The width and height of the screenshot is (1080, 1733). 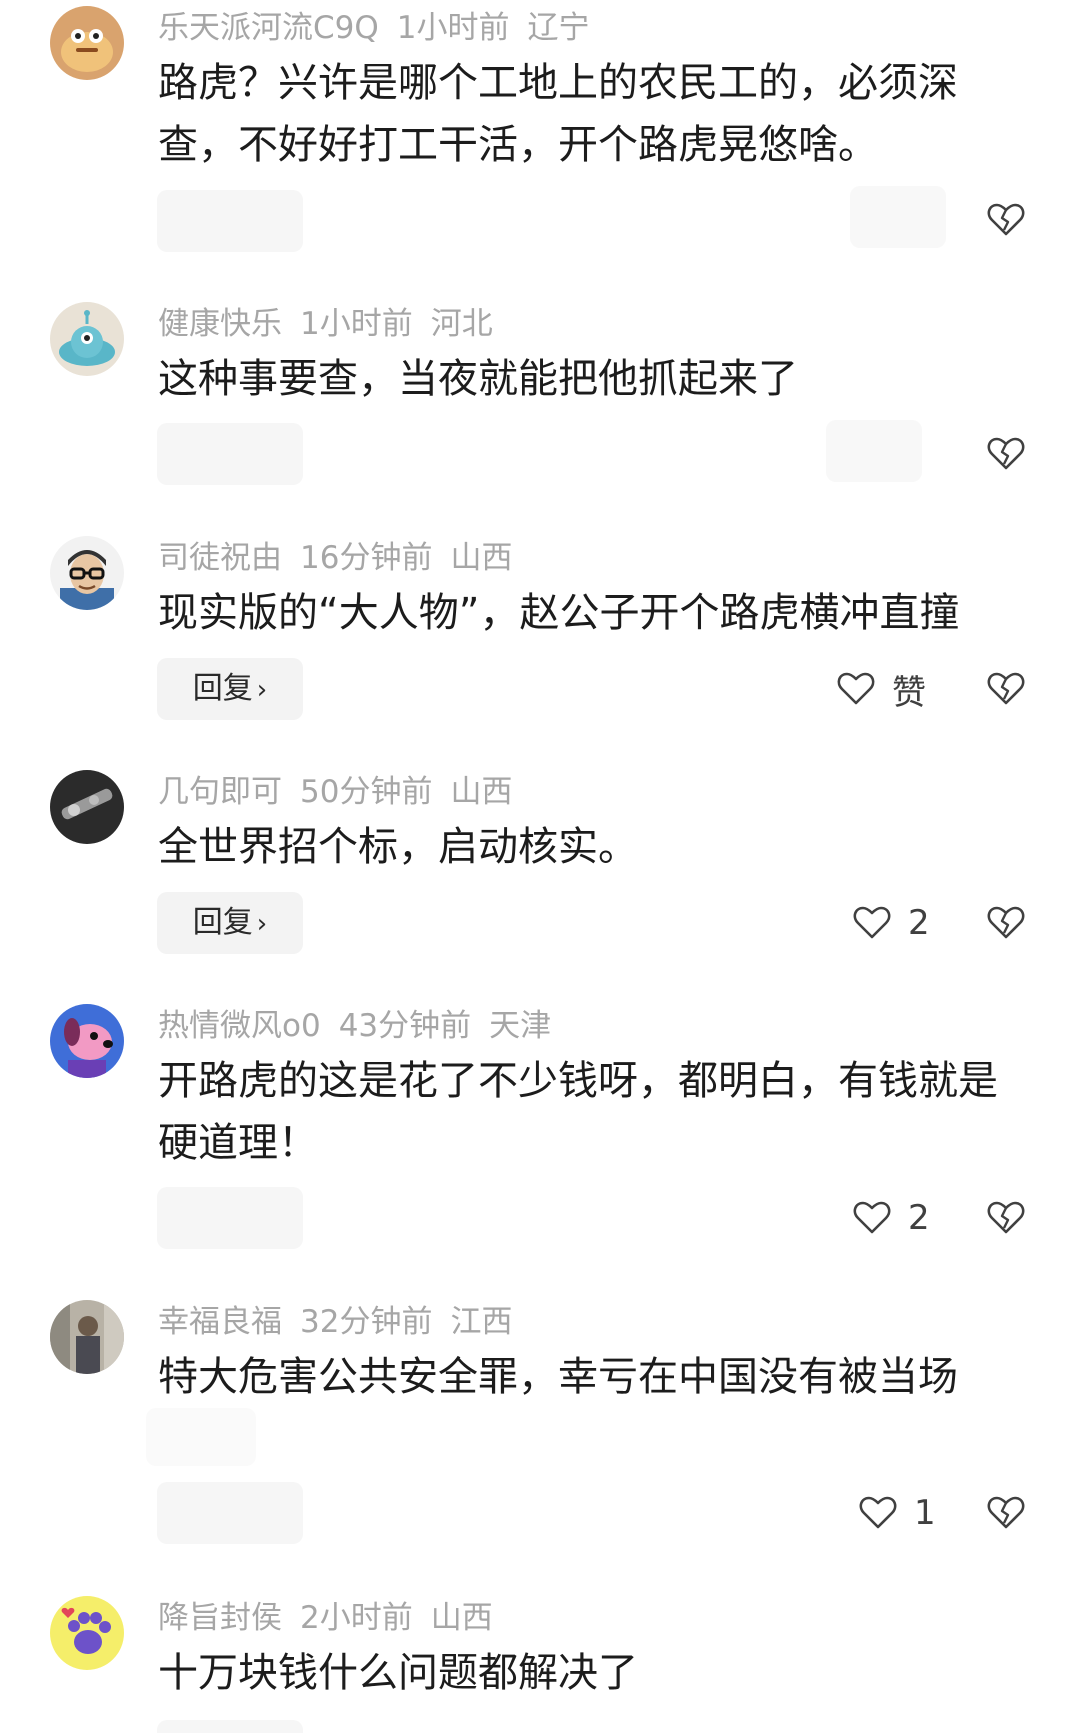 What do you see at coordinates (558, 114) in the screenshot?
I see `comment-text: 路虎？兴许是哪个工地上的农民工的，必须深查，不好好打工干活，开个路虎晃悠啥。` at bounding box center [558, 114].